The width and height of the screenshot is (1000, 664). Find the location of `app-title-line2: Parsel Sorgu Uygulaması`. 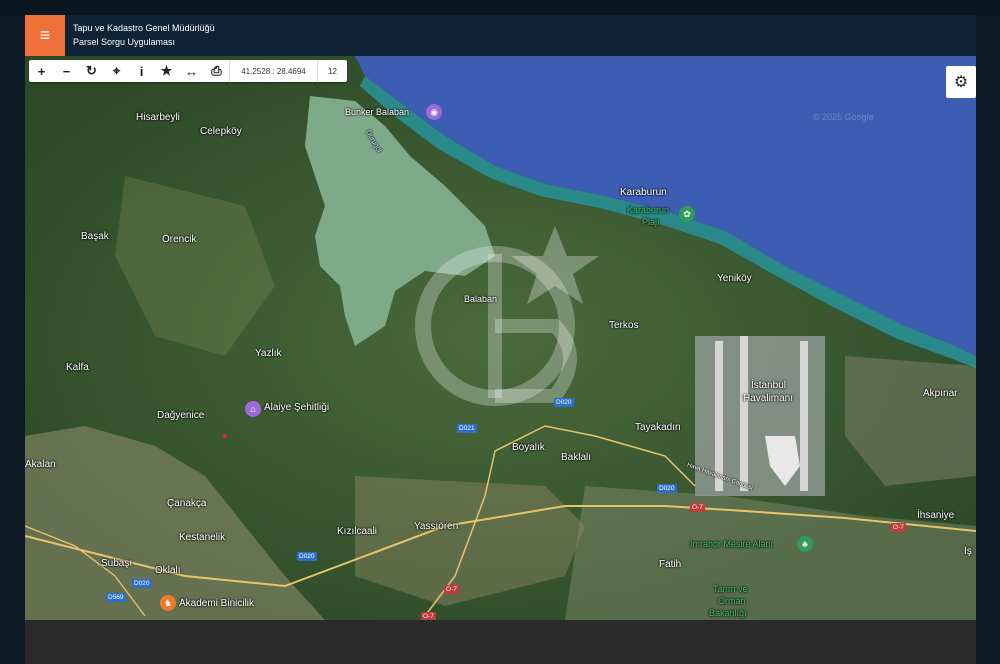

app-title-line2: Parsel Sorgu Uygulaması is located at coordinates (124, 42).